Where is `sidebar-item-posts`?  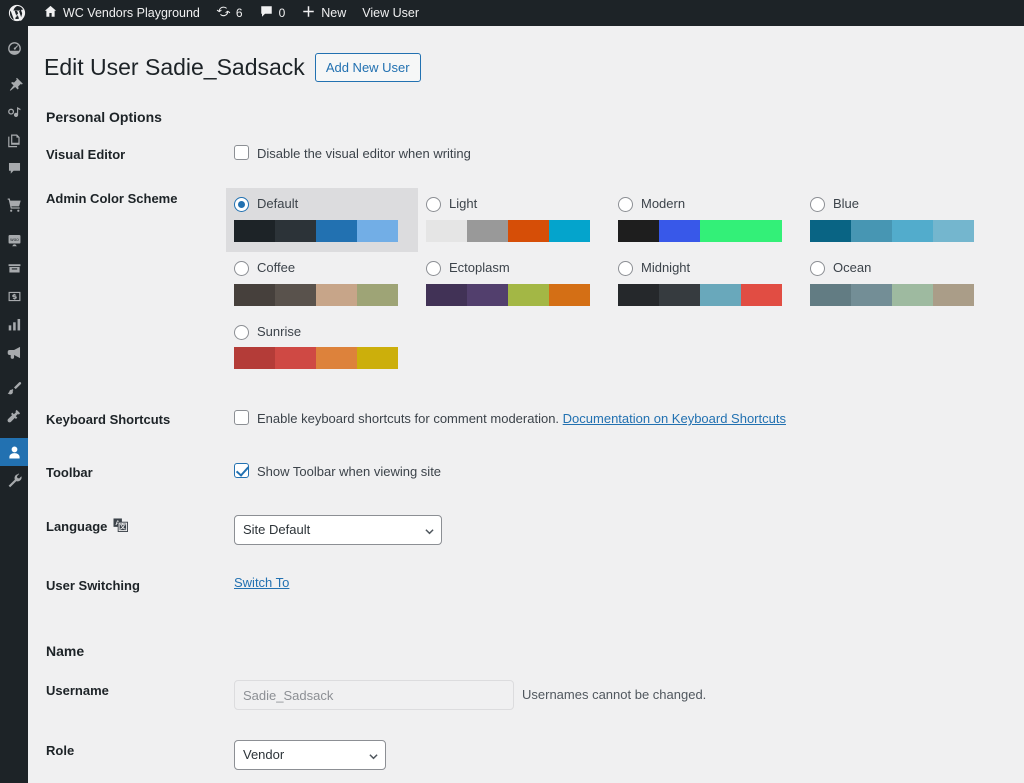
sidebar-item-posts is located at coordinates (14, 84).